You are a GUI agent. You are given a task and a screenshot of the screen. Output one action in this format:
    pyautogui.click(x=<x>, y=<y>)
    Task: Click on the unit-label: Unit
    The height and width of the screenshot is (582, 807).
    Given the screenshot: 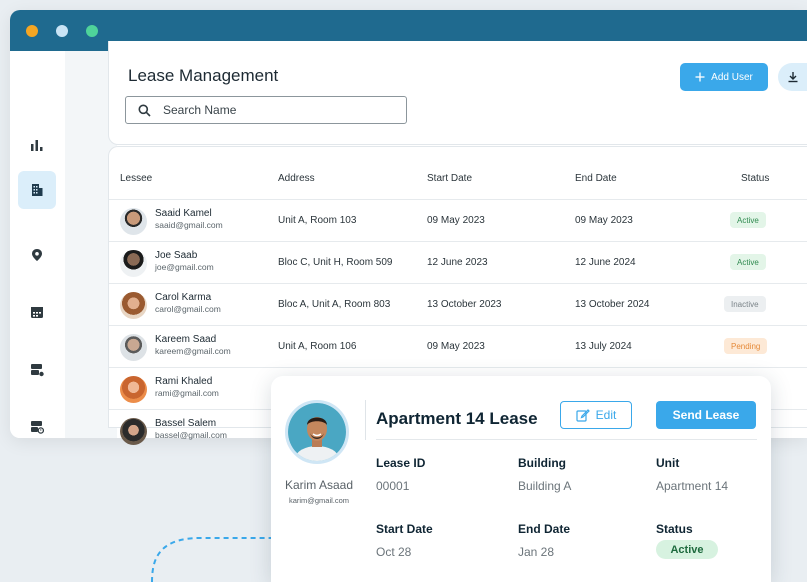 What is the action you would take?
    pyautogui.click(x=668, y=463)
    